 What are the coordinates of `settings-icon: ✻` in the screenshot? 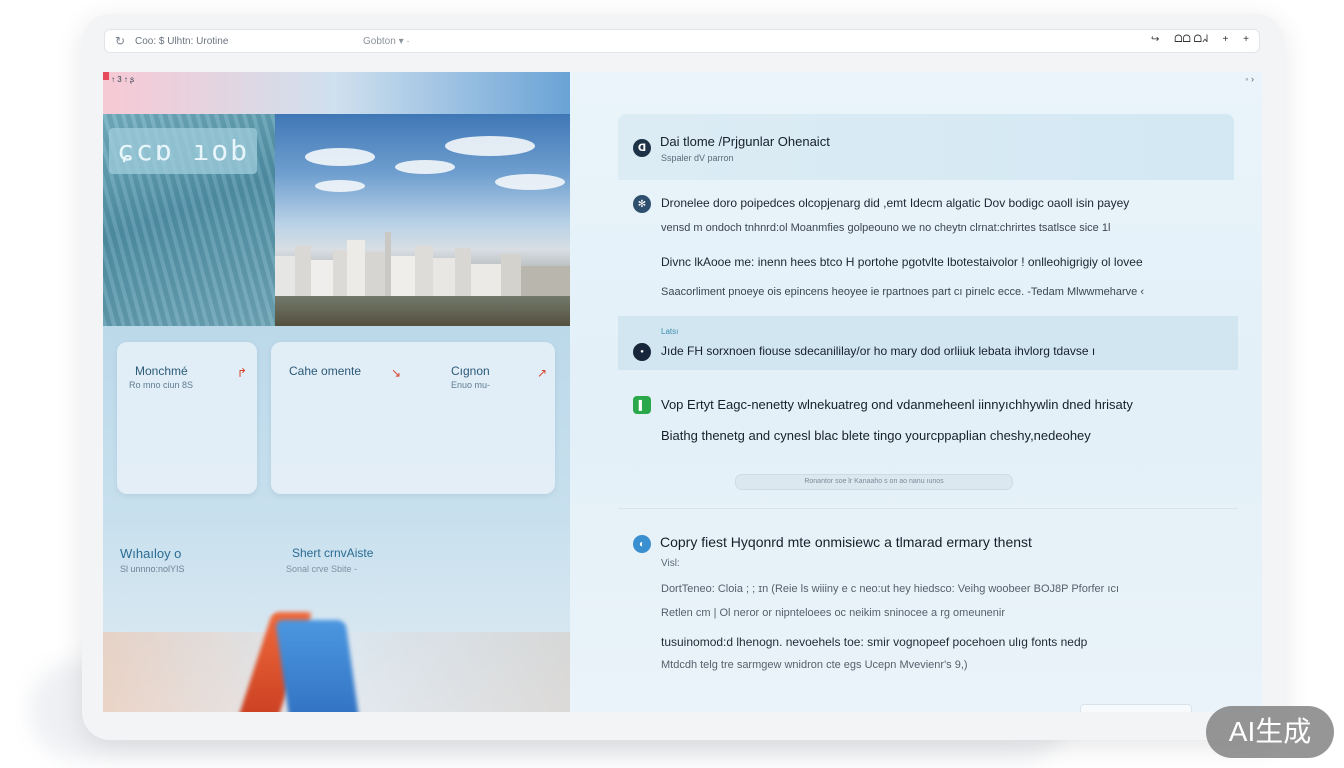 It's located at (642, 204).